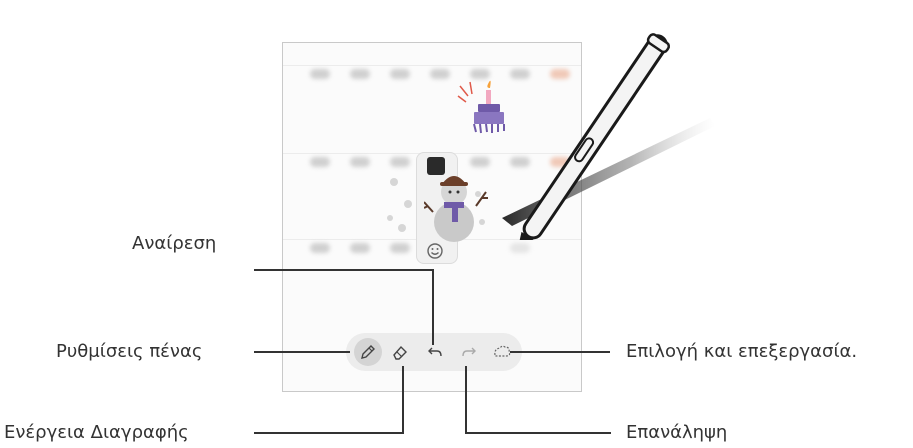 This screenshot has height=448, width=913. What do you see at coordinates (502, 351) in the screenshot?
I see `lasso-icon` at bounding box center [502, 351].